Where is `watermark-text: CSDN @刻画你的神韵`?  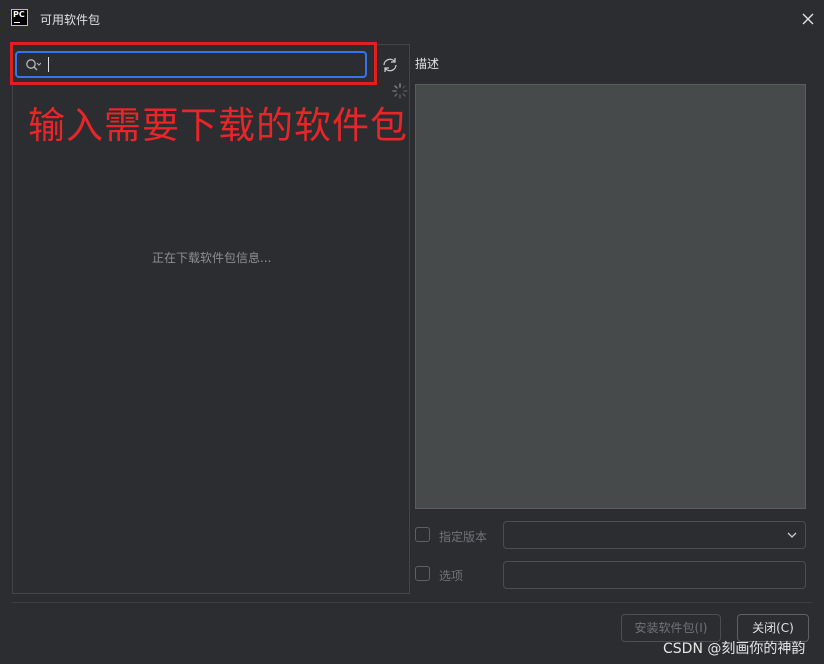
watermark-text: CSDN @刻画你的神韵 is located at coordinates (734, 649).